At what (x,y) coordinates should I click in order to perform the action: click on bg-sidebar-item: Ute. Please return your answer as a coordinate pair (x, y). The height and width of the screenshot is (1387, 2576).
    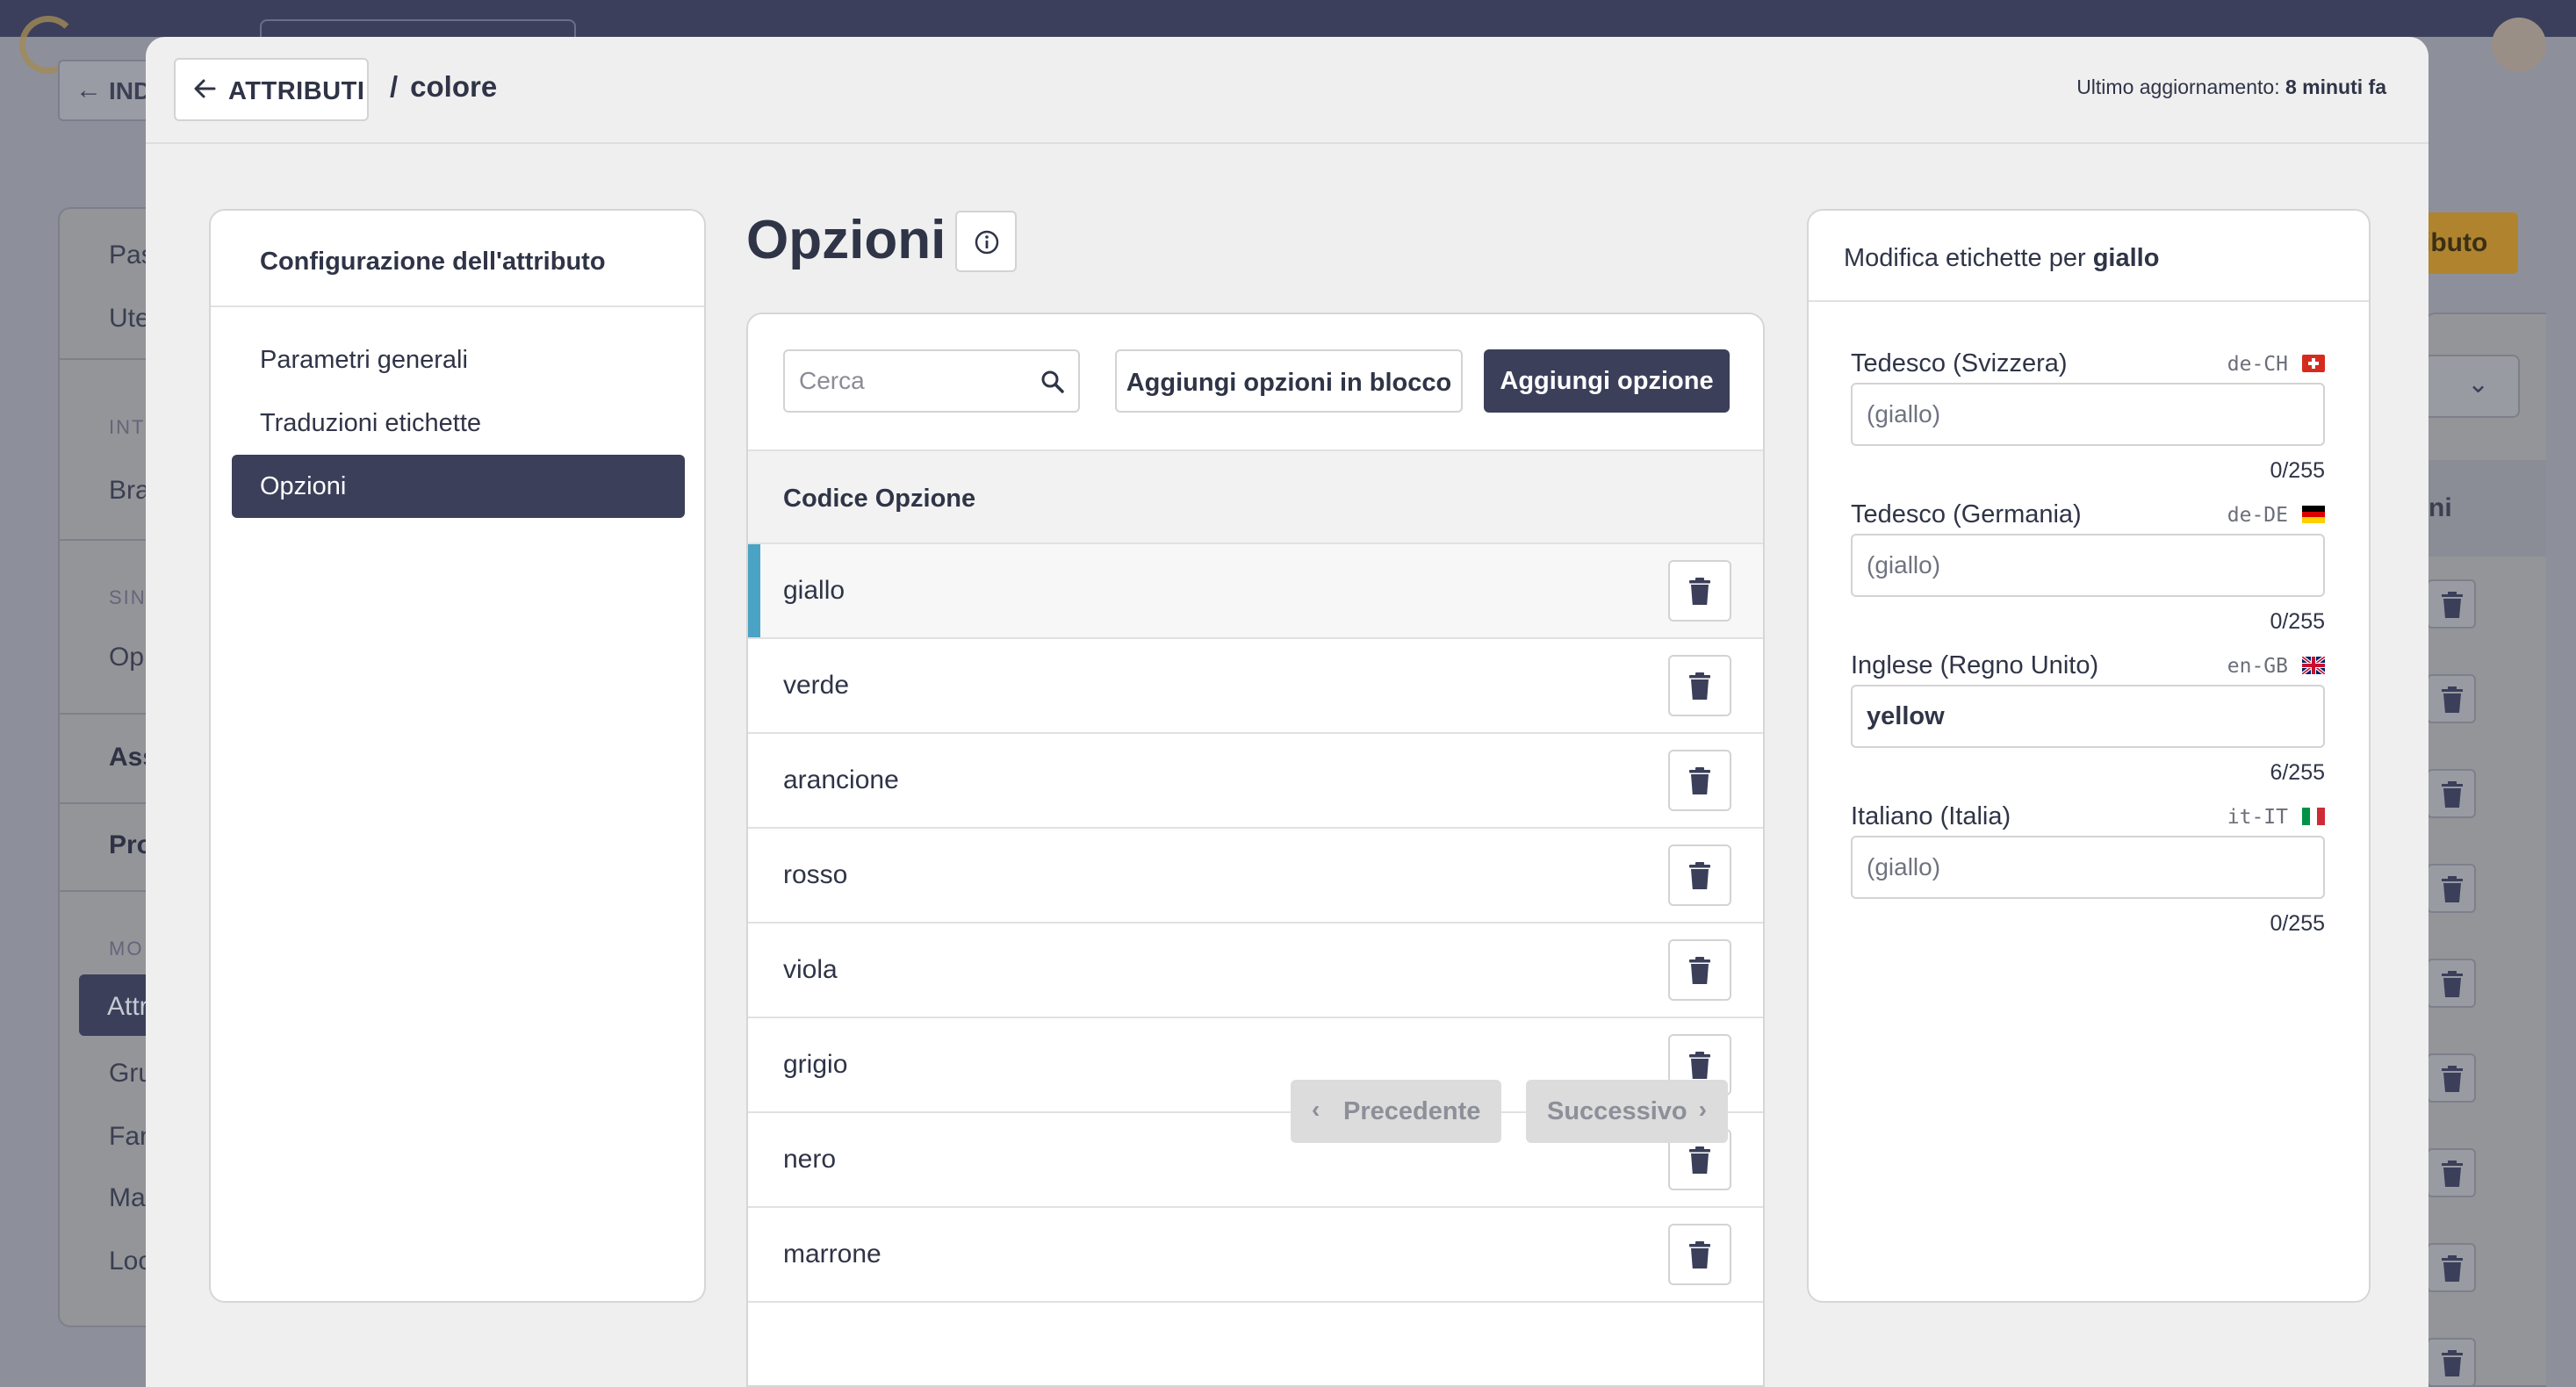
    Looking at the image, I should click on (129, 318).